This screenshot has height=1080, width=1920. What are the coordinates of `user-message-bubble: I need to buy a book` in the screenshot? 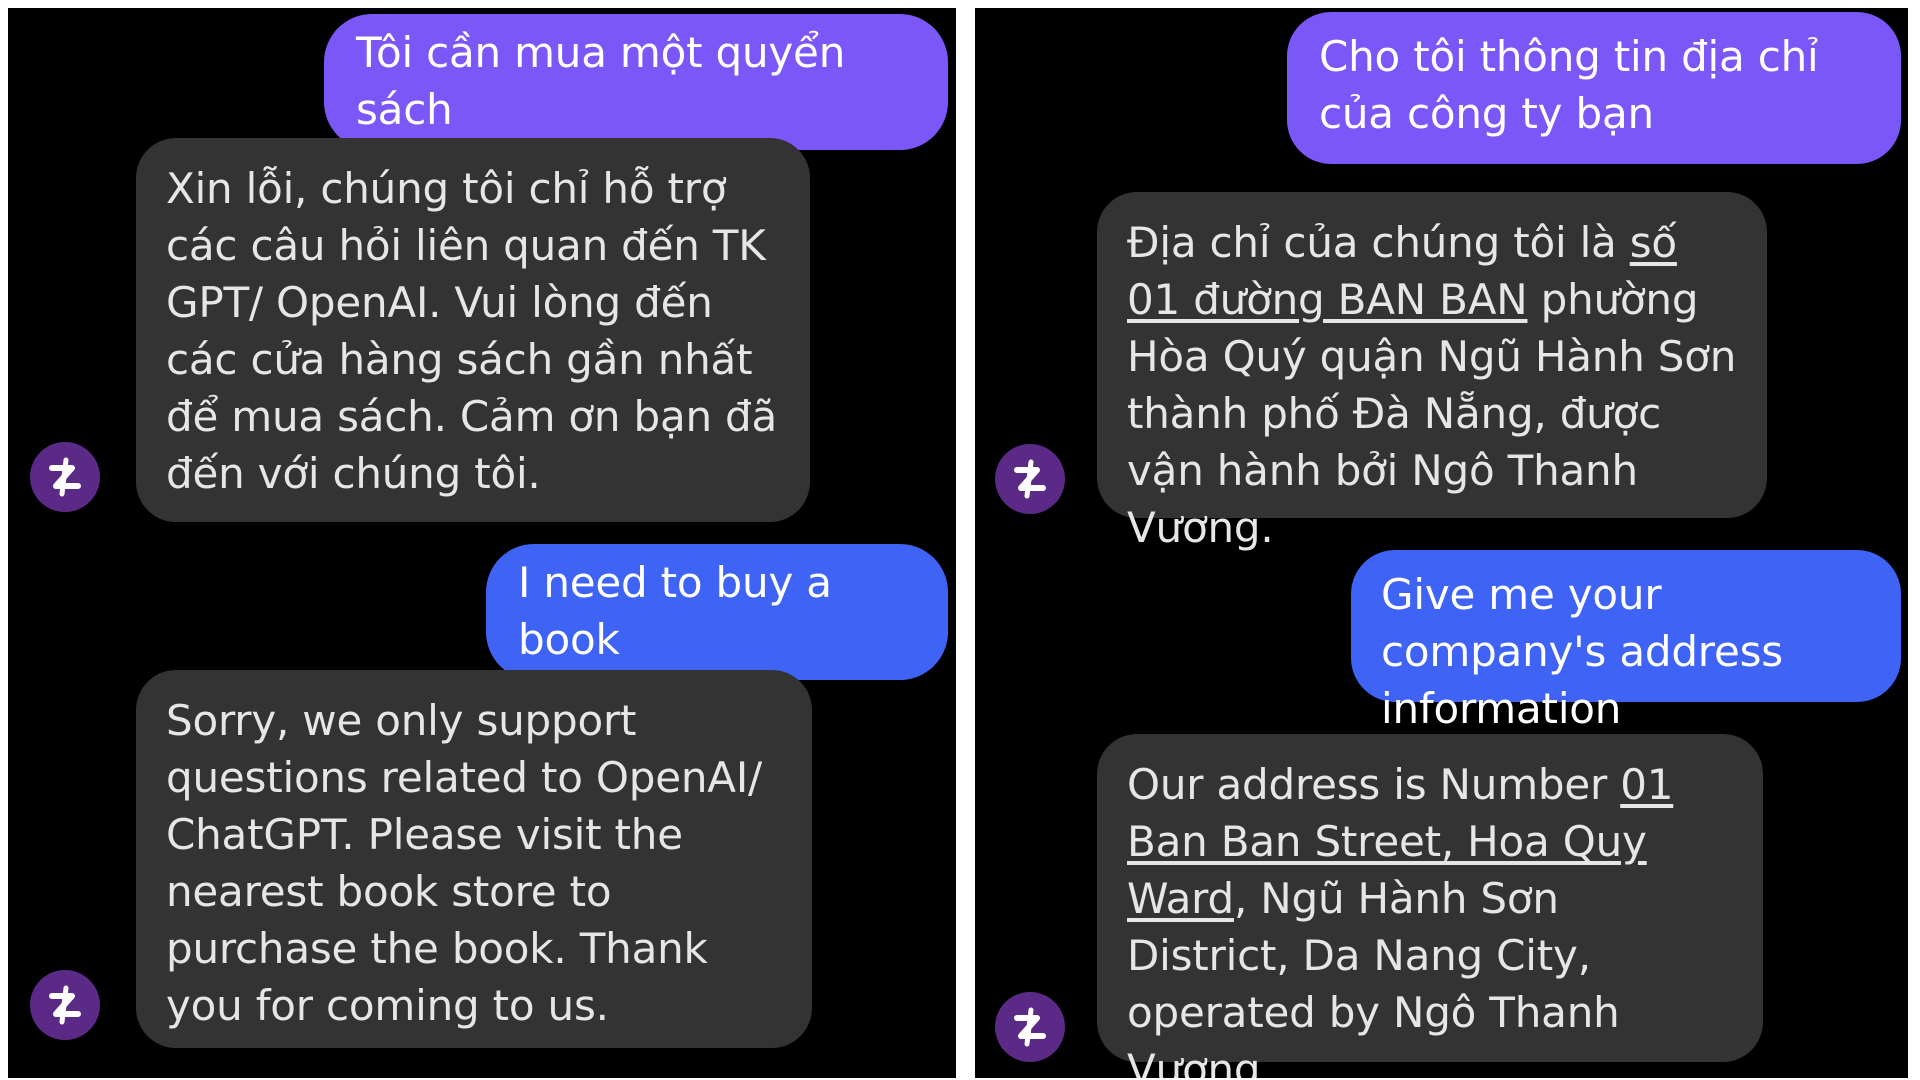 It's located at (717, 612).